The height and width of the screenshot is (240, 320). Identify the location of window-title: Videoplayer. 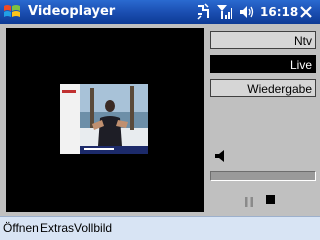
(72, 11).